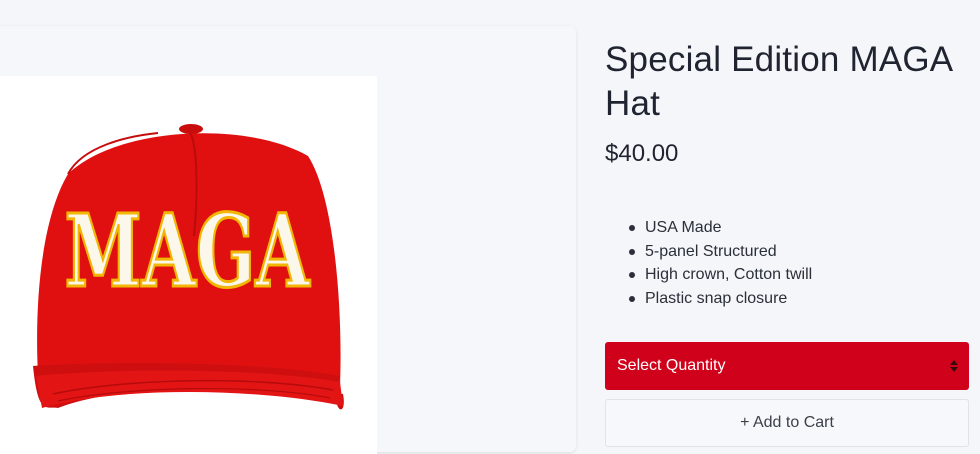 This screenshot has height=454, width=980. I want to click on top-strip, so click(490, 12).